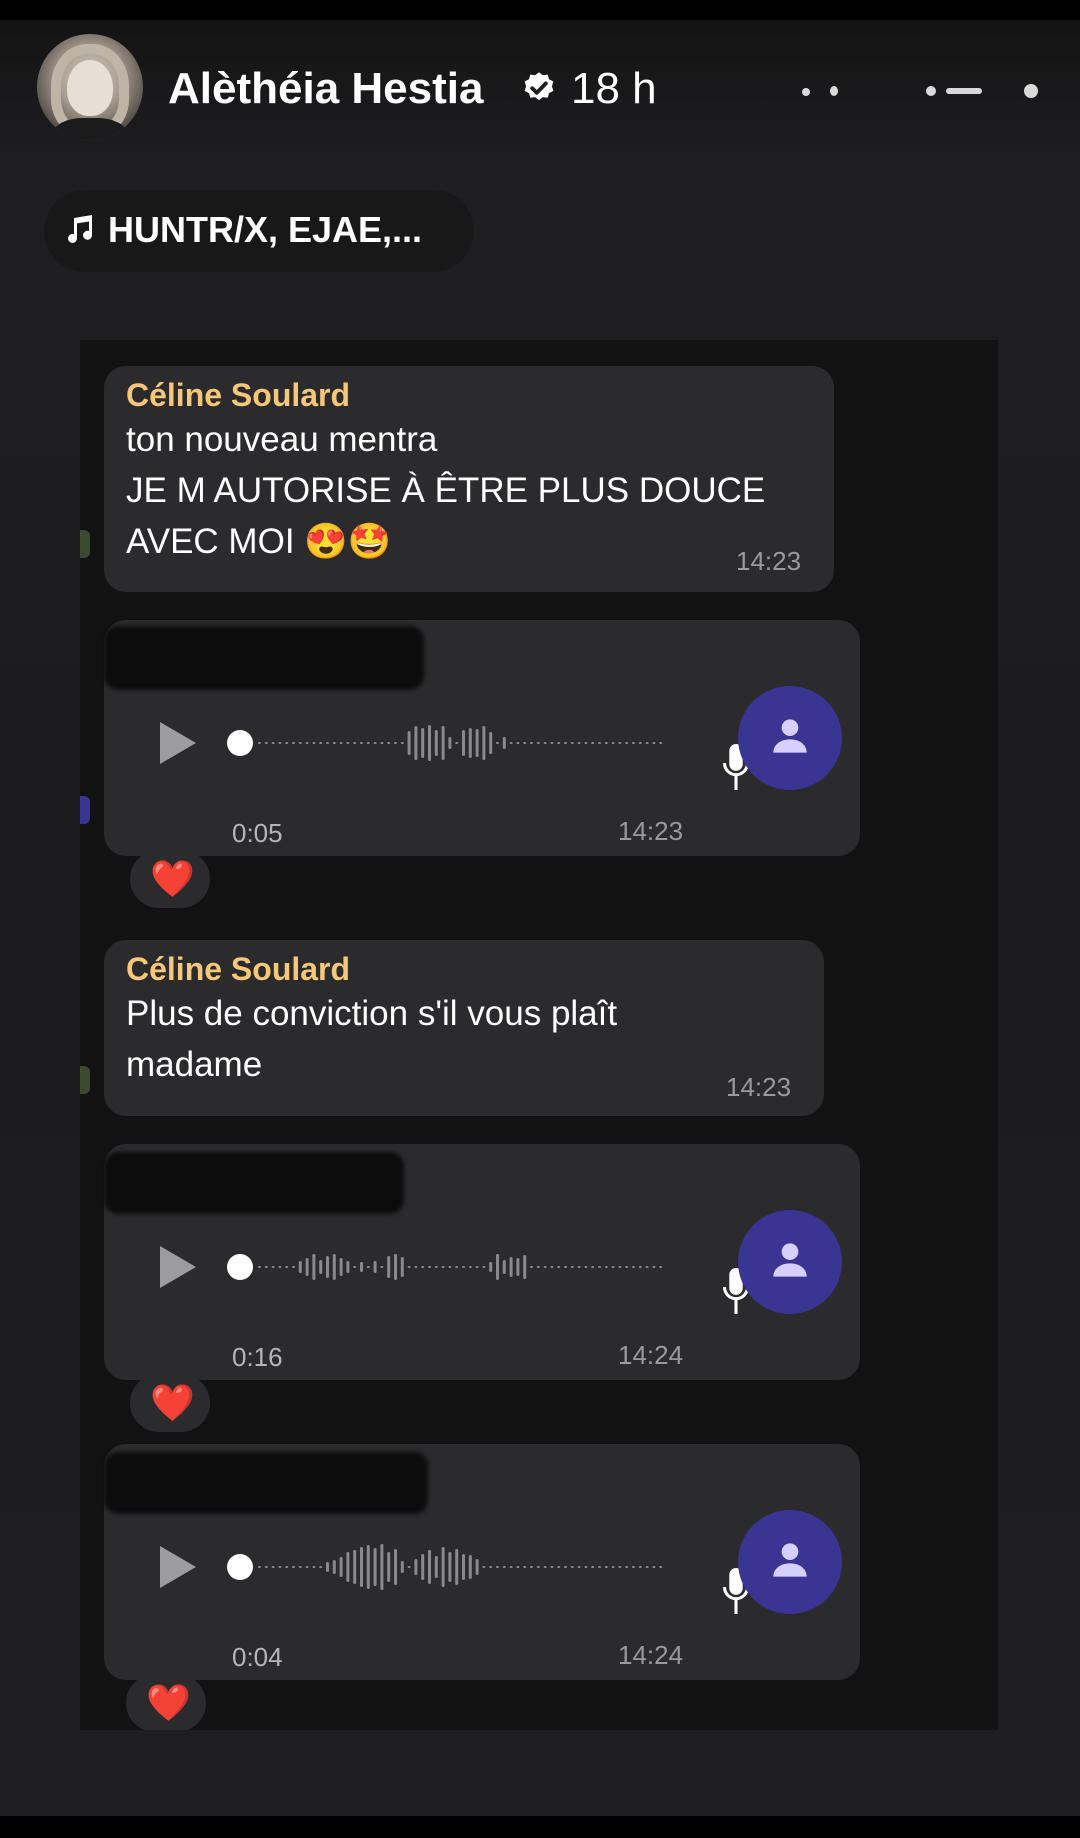 The image size is (1080, 1838). I want to click on voice-message: 0:04 14:24, so click(482, 1562).